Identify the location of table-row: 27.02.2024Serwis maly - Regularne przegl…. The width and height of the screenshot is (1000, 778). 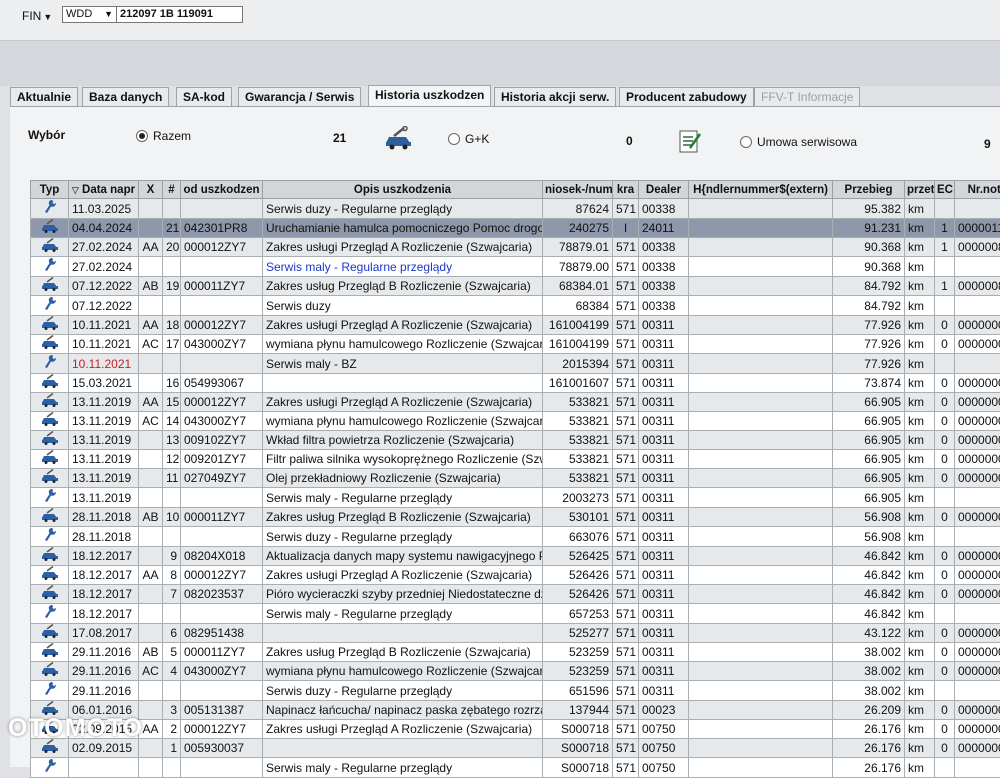
(515, 267).